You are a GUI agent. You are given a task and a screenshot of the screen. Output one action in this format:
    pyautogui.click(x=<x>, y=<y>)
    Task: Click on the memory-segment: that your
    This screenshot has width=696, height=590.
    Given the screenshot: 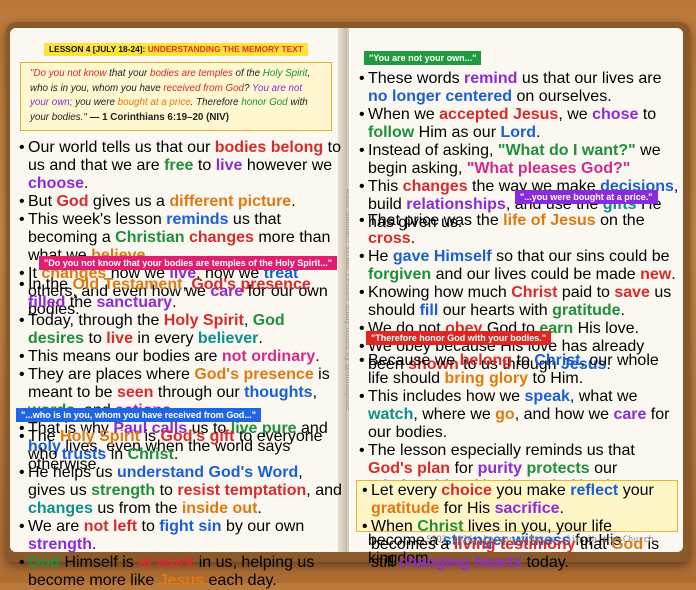 What is the action you would take?
    pyautogui.click(x=128, y=73)
    